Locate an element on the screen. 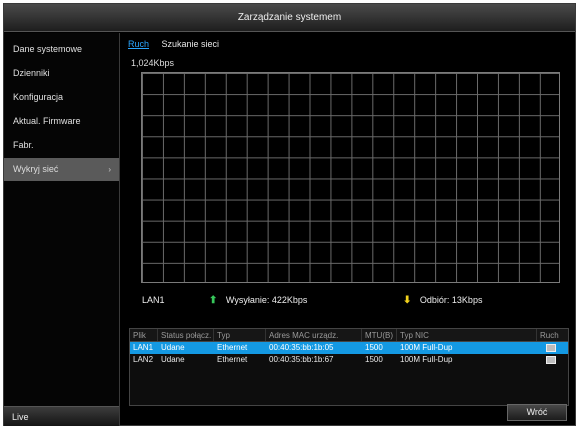 The width and height of the screenshot is (579, 429). sidebar-item-configuration: Konfiguracja is located at coordinates (61, 97).